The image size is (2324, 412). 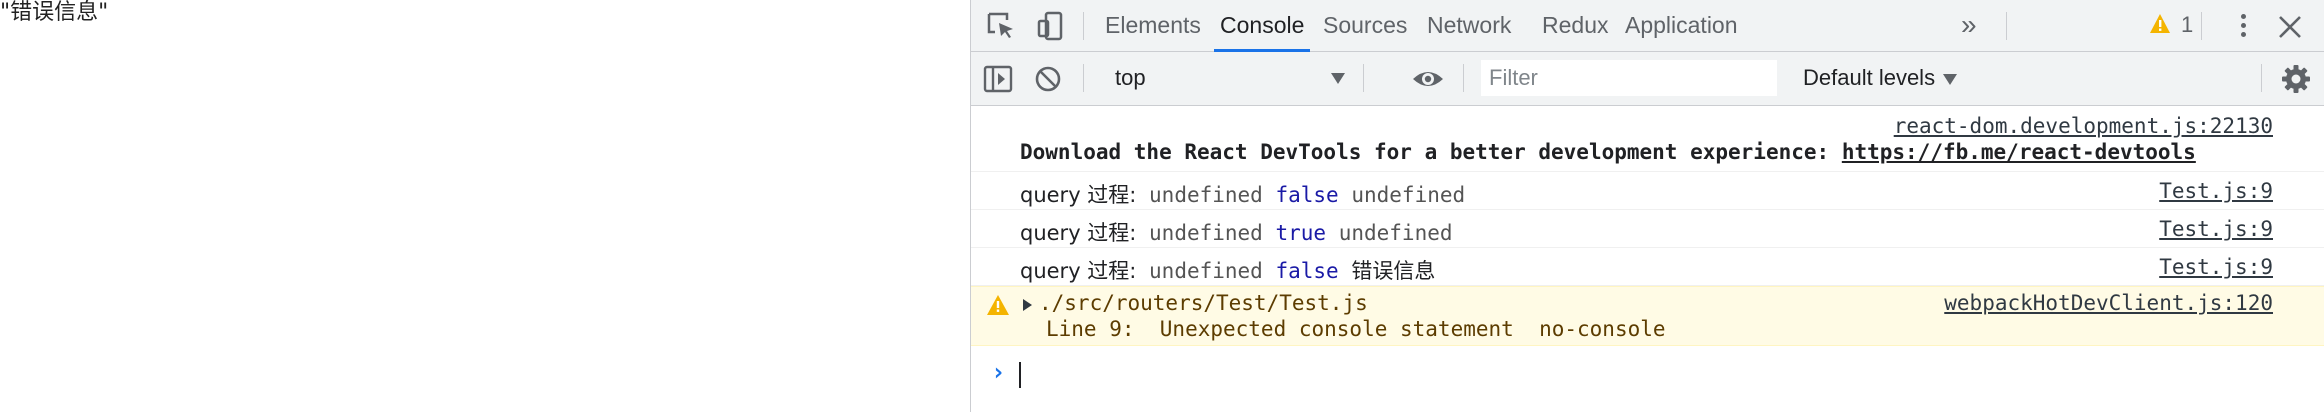 I want to click on tab-sources: Sources, so click(x=1365, y=26).